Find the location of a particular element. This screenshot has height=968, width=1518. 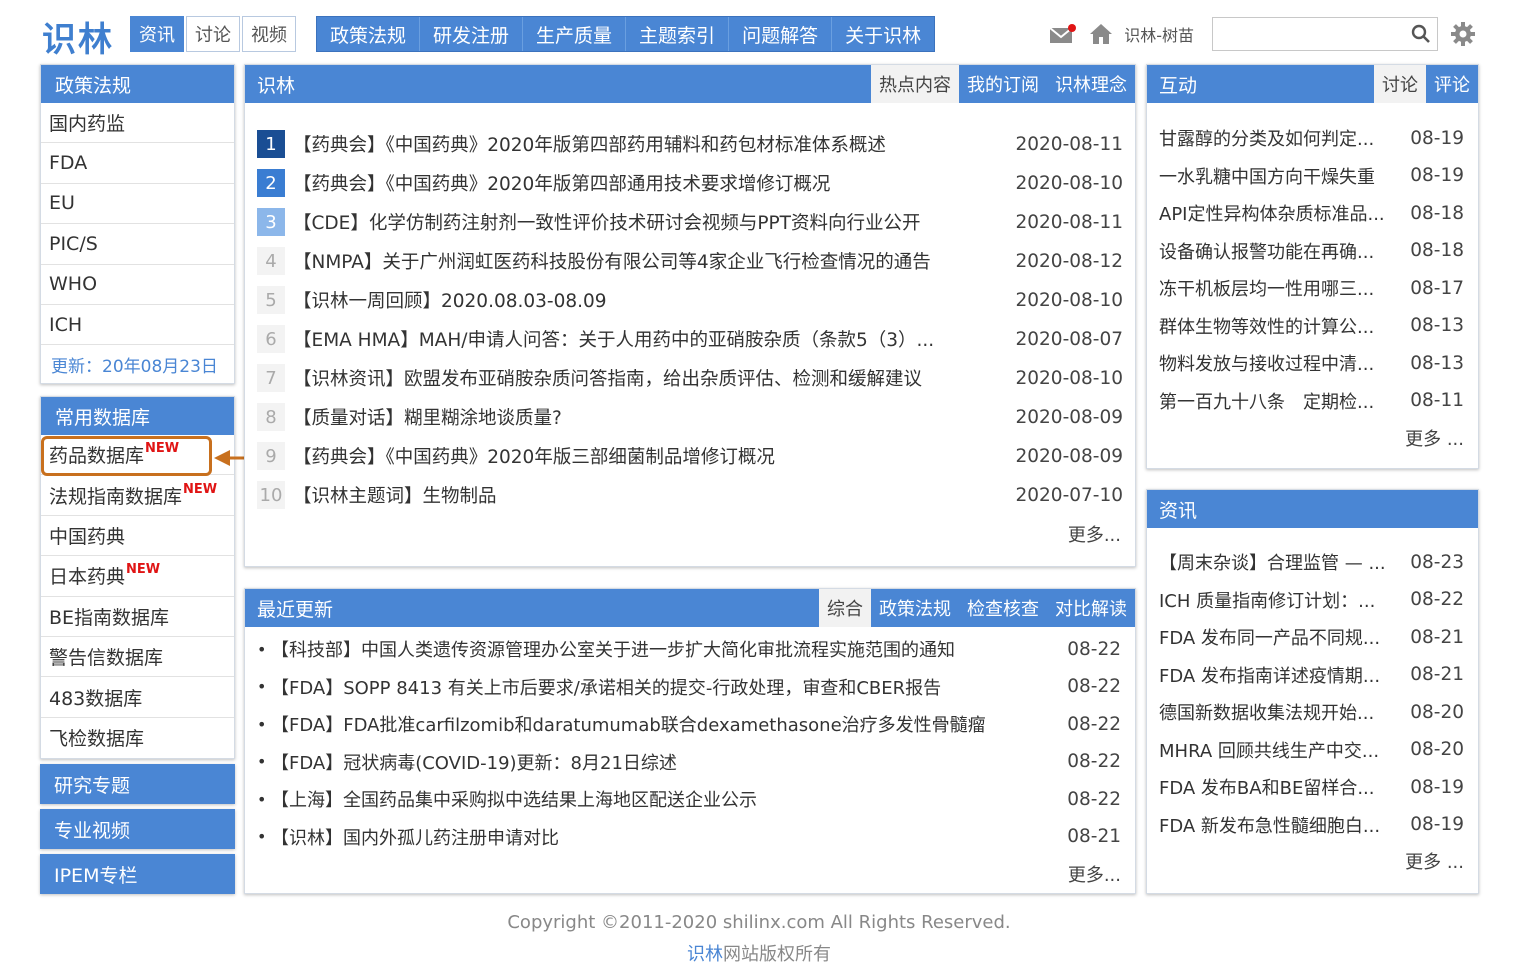

info-item: FDA 发布BA和BE留样合... 08-19 is located at coordinates (1311, 787).